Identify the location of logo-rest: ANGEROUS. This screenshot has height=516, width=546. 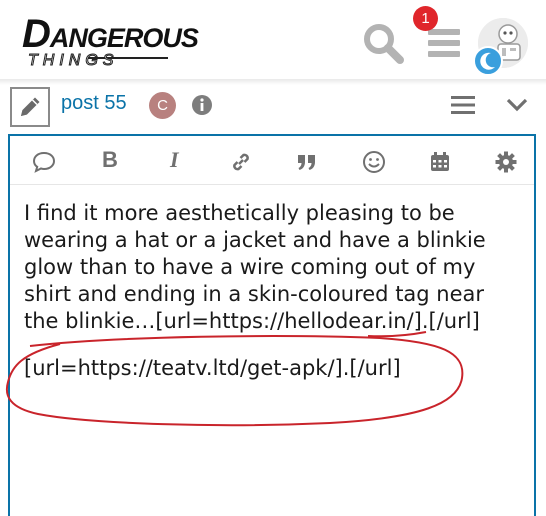
(124, 38).